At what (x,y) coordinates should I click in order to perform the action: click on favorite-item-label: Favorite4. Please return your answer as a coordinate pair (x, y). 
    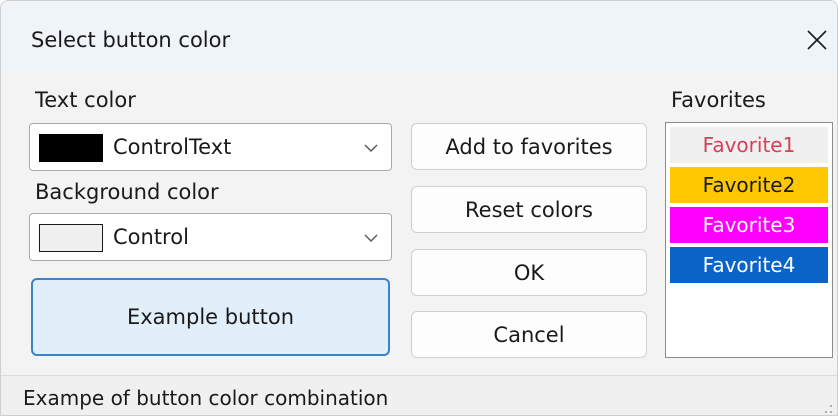
    Looking at the image, I should click on (749, 265).